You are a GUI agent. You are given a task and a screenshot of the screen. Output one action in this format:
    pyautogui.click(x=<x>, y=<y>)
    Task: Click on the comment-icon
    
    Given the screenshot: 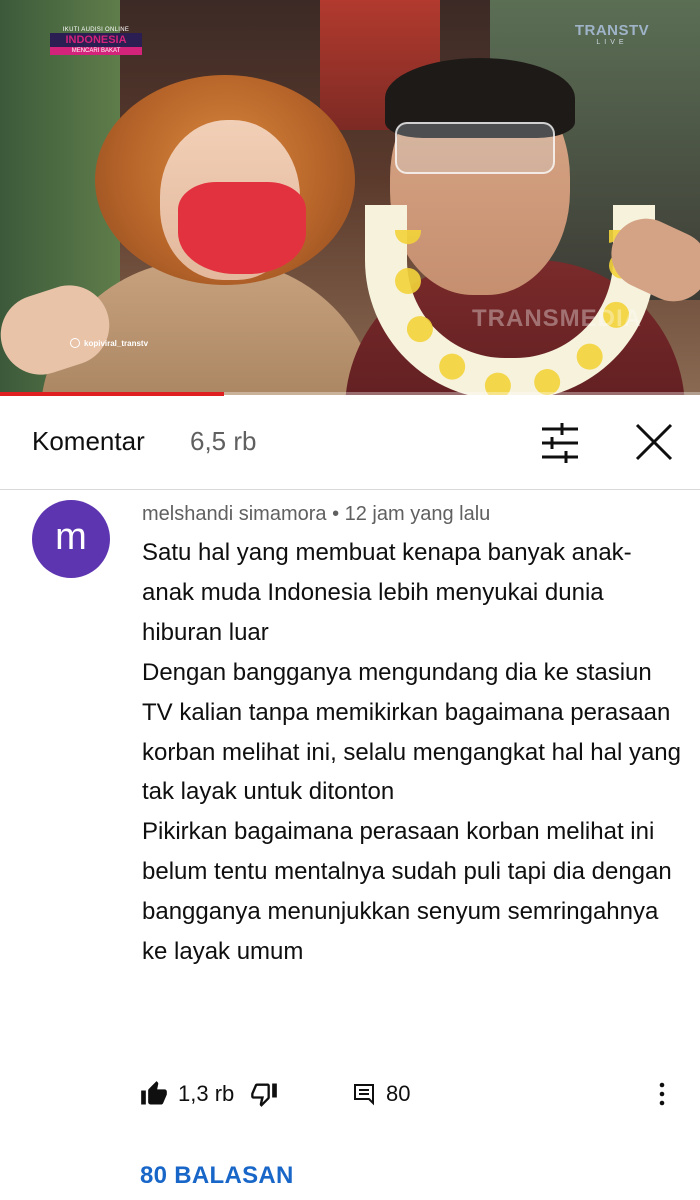 What is the action you would take?
    pyautogui.click(x=364, y=1095)
    